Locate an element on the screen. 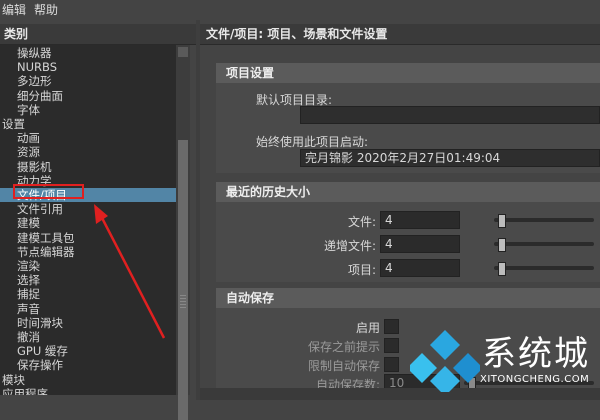 This screenshot has height=420, width=600. watermark-logo-icon is located at coordinates (445, 361).